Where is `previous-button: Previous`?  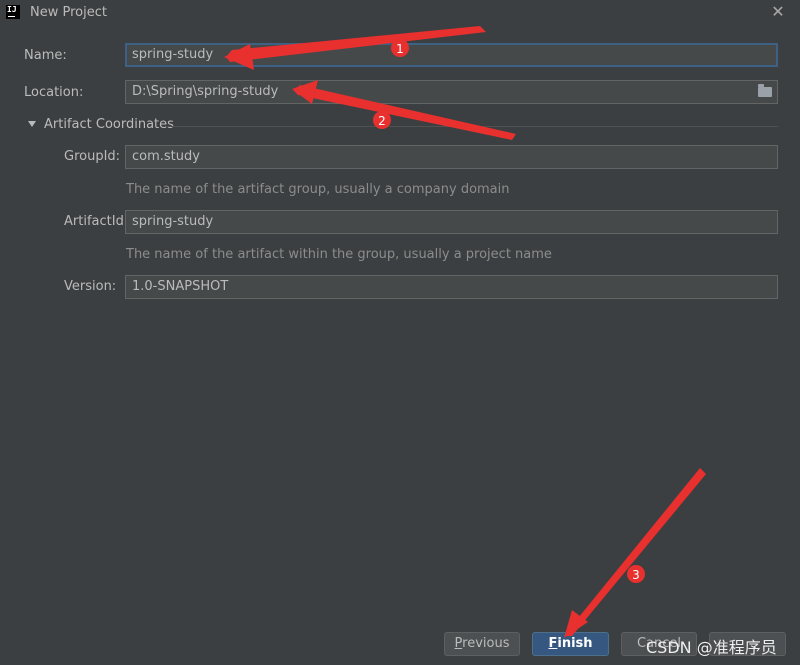 previous-button: Previous is located at coordinates (482, 644).